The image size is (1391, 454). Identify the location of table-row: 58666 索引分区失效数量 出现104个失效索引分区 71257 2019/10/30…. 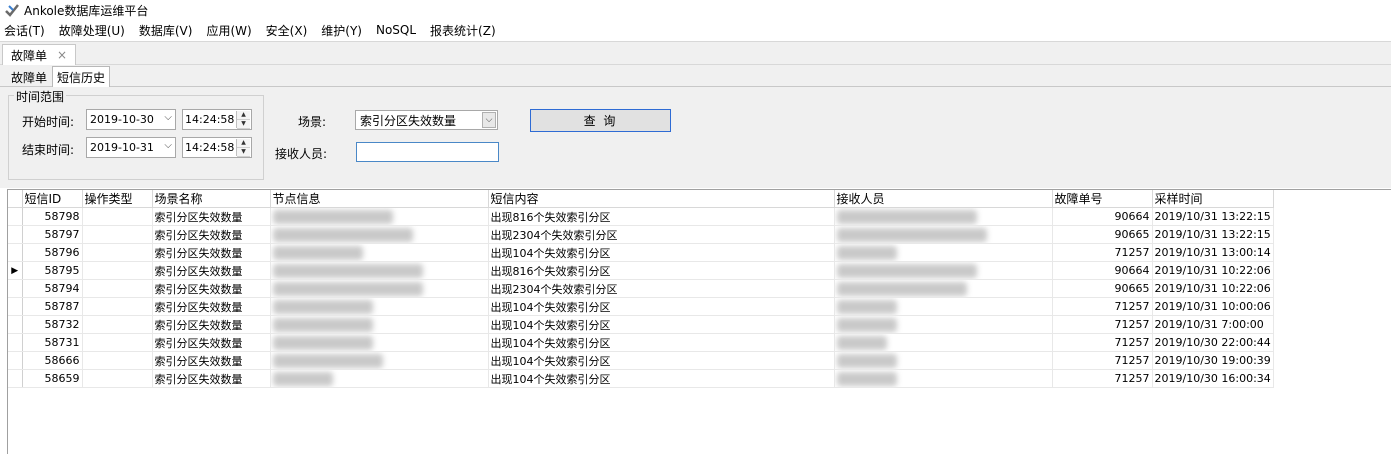
(641, 360).